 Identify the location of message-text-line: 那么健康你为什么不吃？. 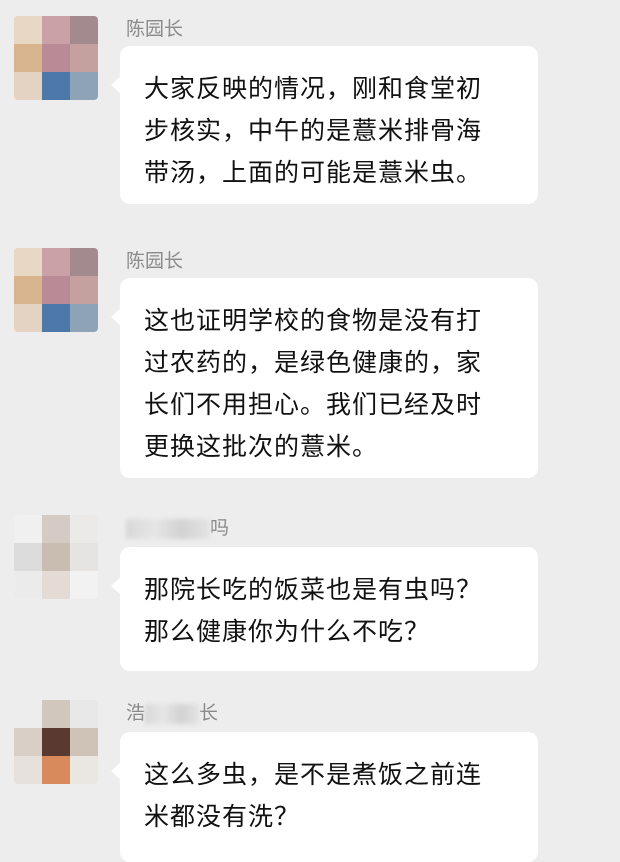
(287, 631).